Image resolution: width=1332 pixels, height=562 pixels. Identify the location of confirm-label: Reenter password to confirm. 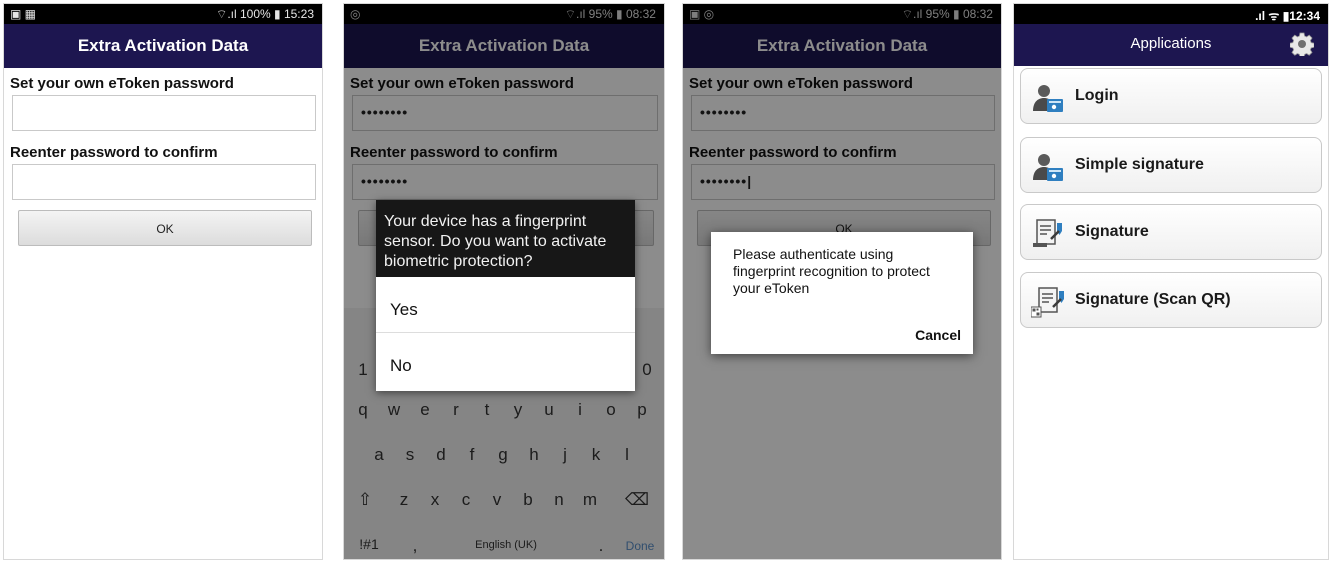
(114, 152).